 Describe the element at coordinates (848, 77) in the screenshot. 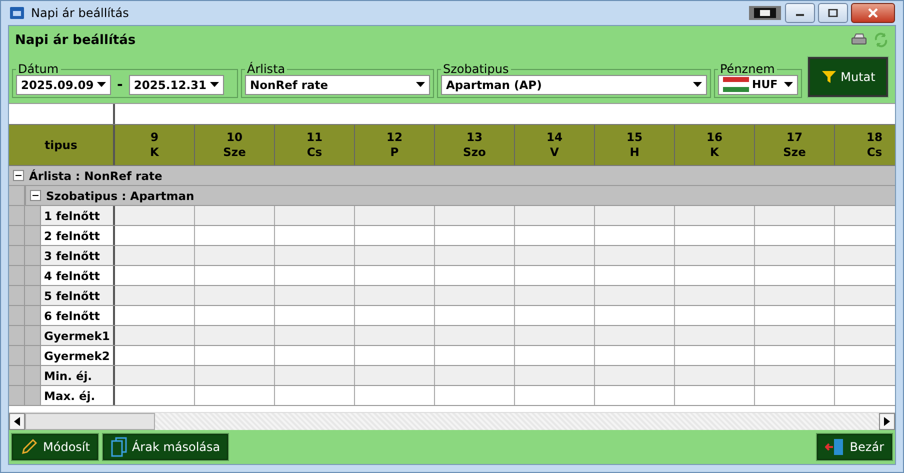

I see `show-button: Mutat` at that location.